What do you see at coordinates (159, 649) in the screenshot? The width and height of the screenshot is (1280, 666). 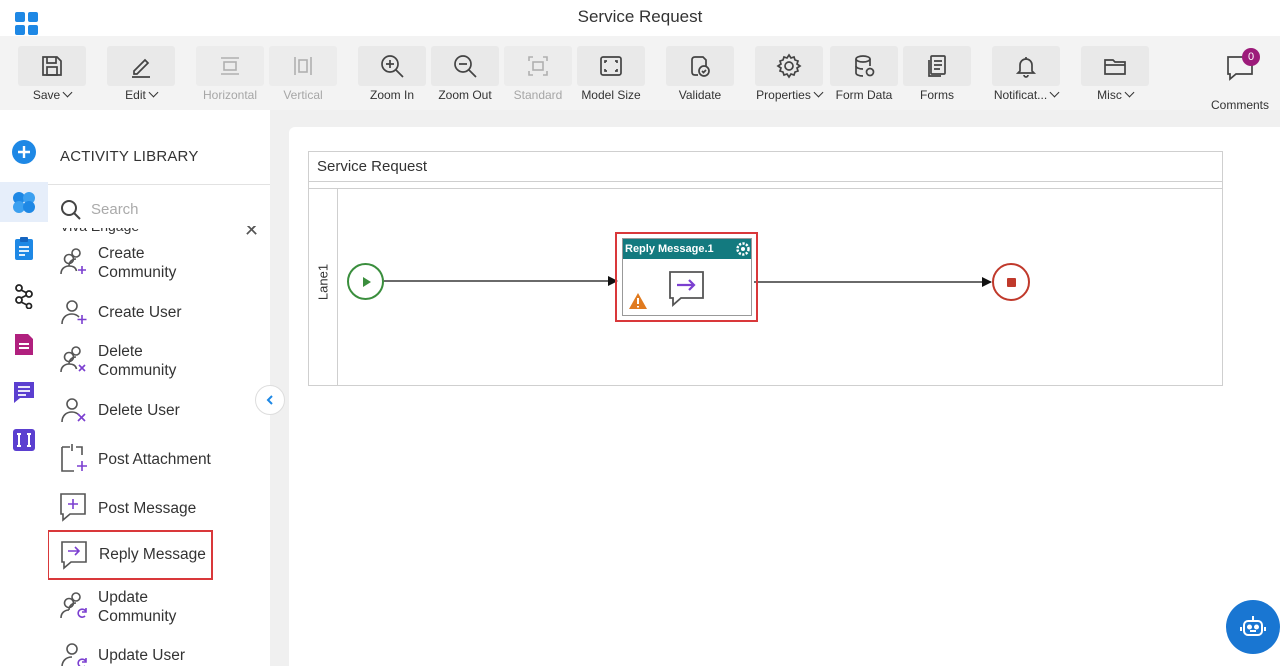 I see `library-item-update-user: Update User` at bounding box center [159, 649].